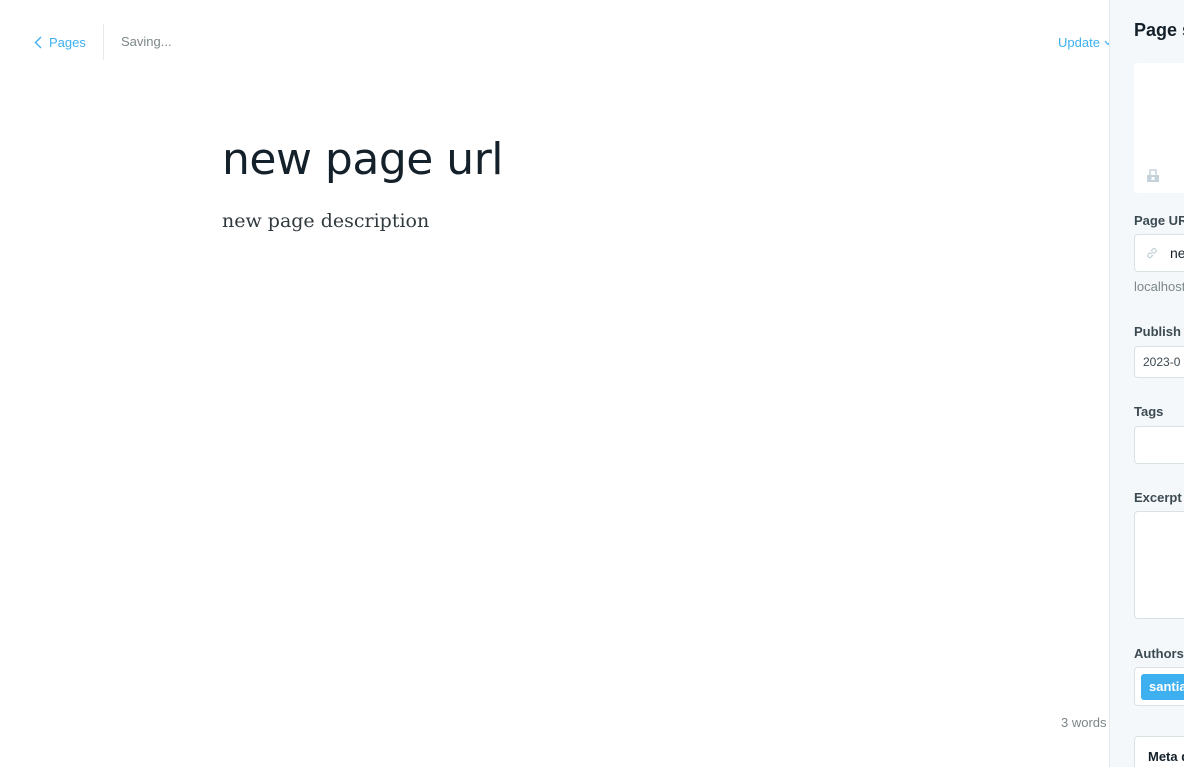 This screenshot has width=1184, height=767. Describe the element at coordinates (1152, 253) in the screenshot. I see `link-icon` at that location.